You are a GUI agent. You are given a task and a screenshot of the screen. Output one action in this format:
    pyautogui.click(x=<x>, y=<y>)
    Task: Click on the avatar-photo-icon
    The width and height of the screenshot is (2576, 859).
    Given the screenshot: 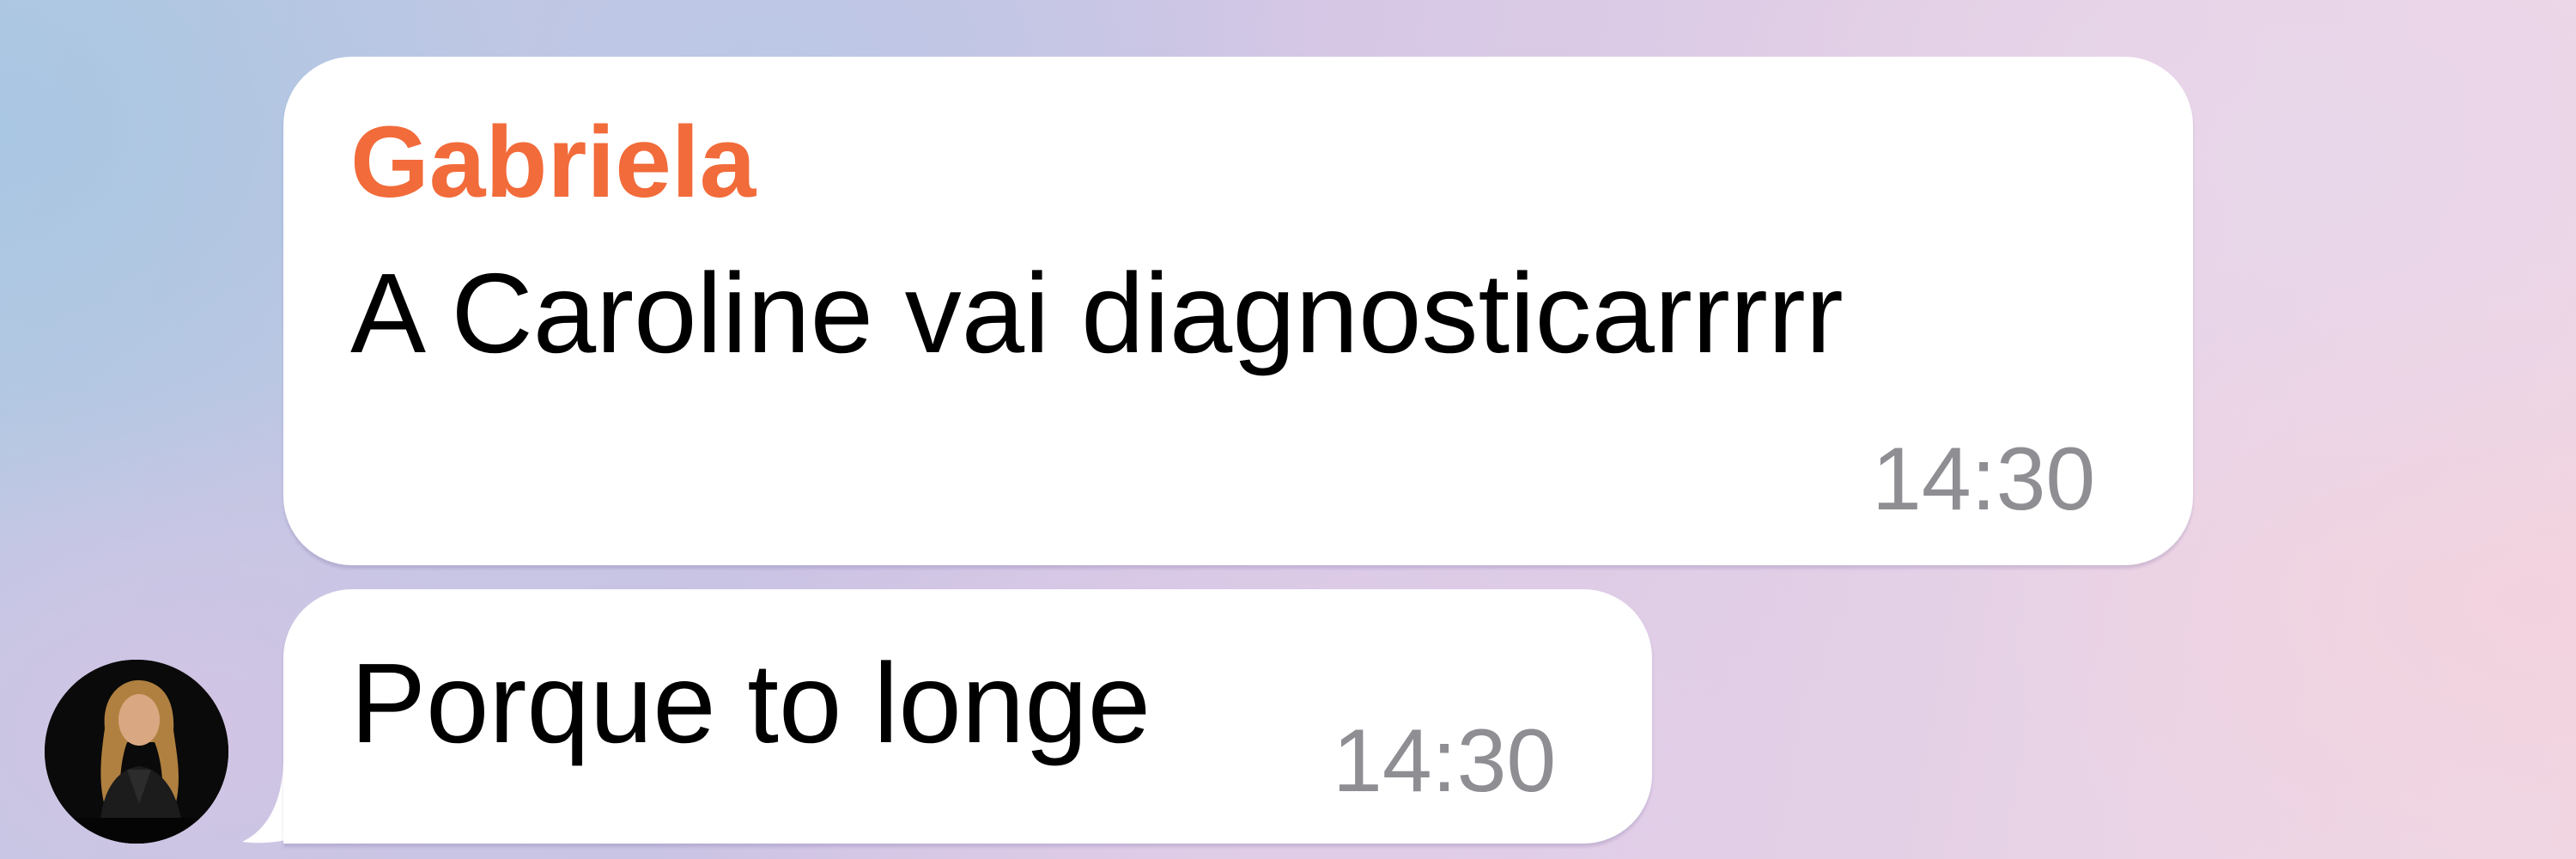 What is the action you would take?
    pyautogui.click(x=137, y=752)
    